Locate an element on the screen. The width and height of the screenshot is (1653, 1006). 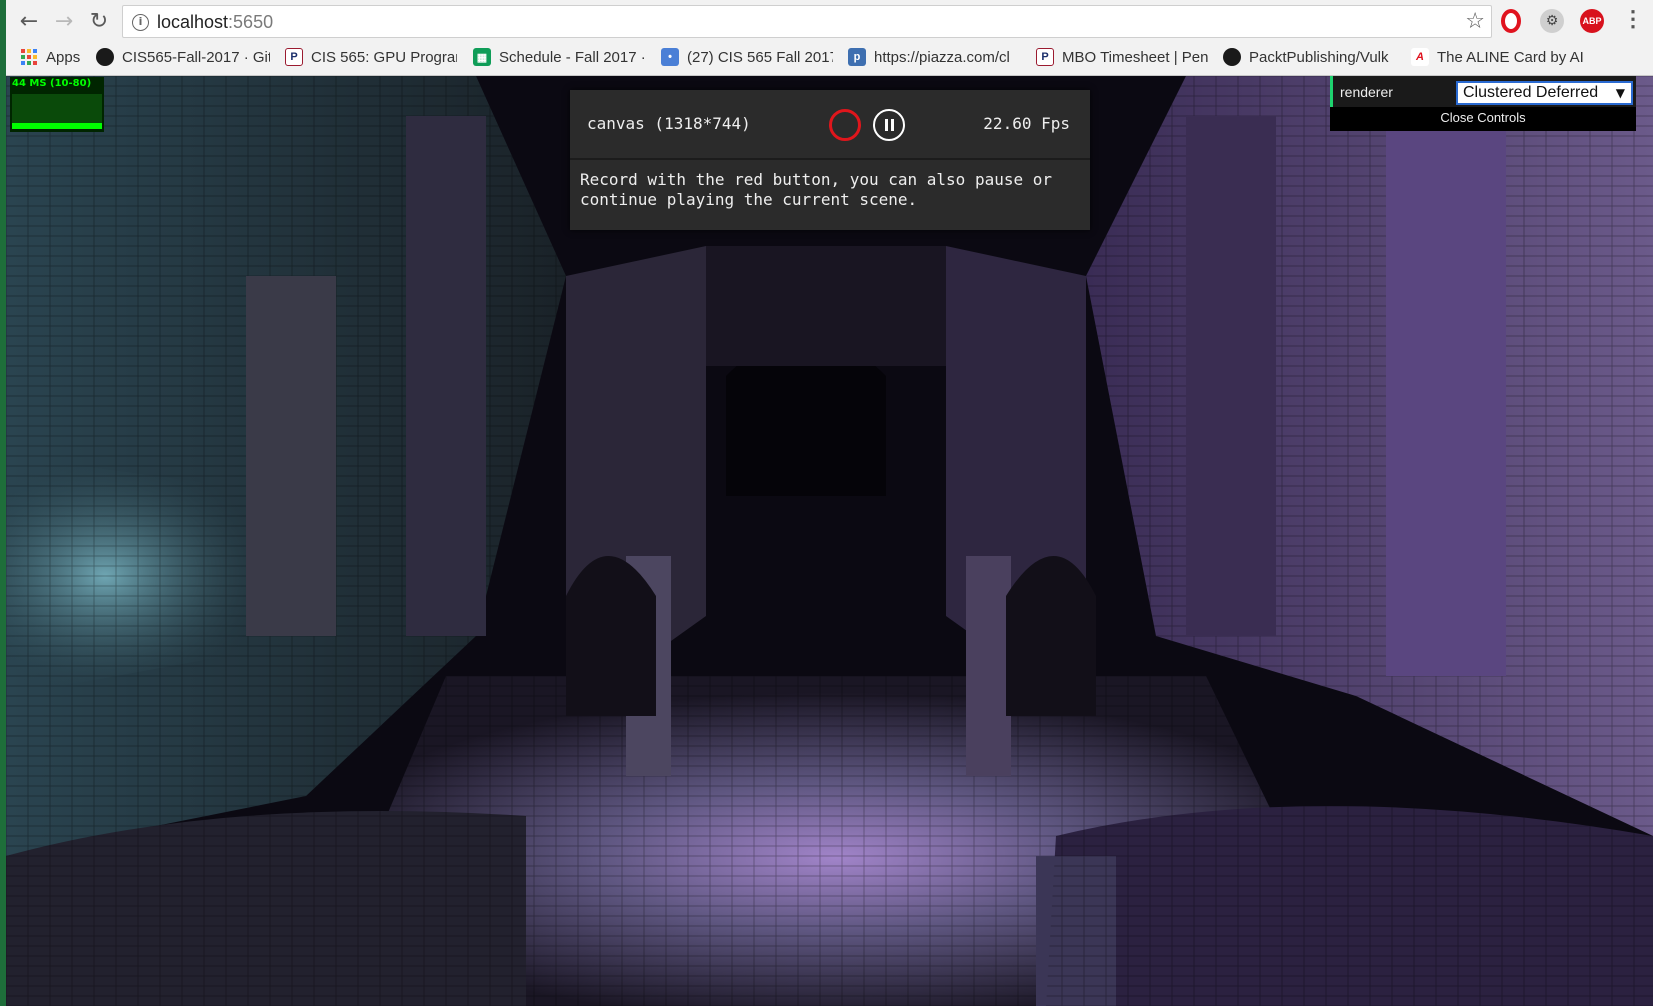
capture-header: canvas (1318*744) 22.60 Fps is located at coordinates (830, 125).